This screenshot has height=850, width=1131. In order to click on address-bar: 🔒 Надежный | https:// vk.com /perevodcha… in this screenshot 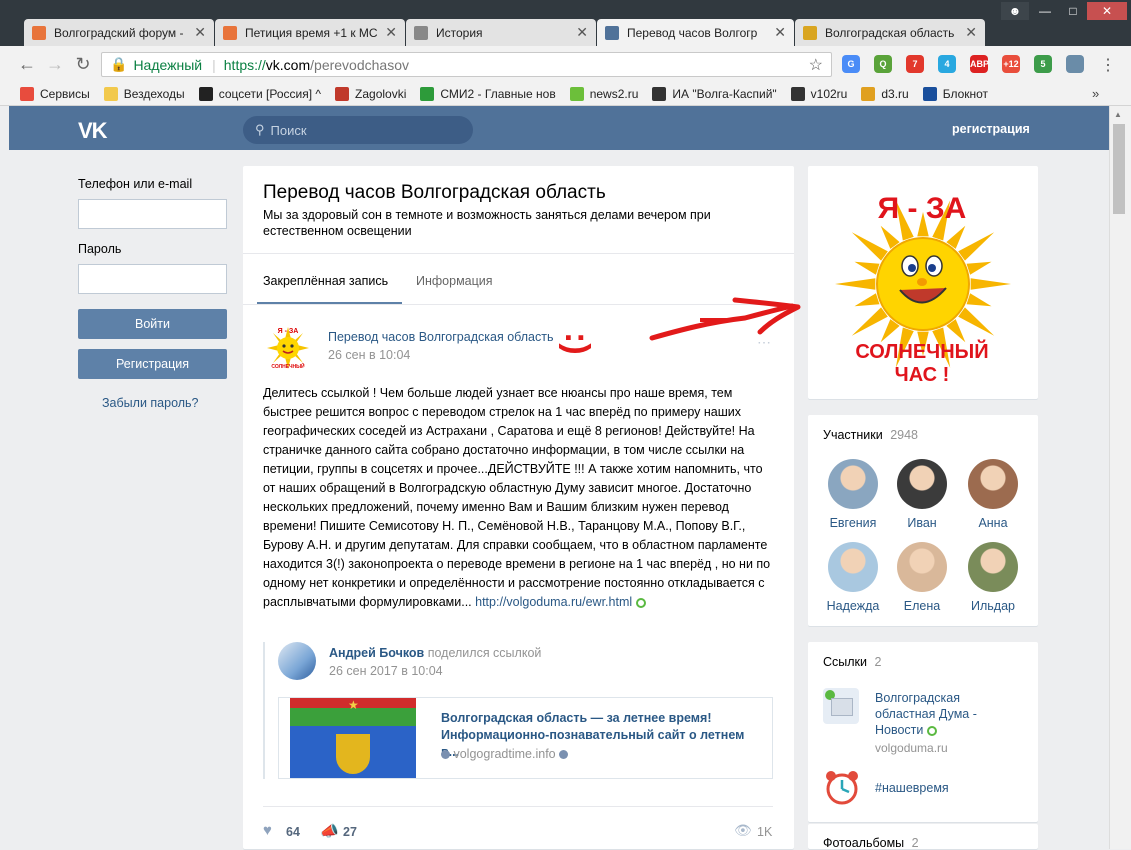, I will do `click(466, 64)`.